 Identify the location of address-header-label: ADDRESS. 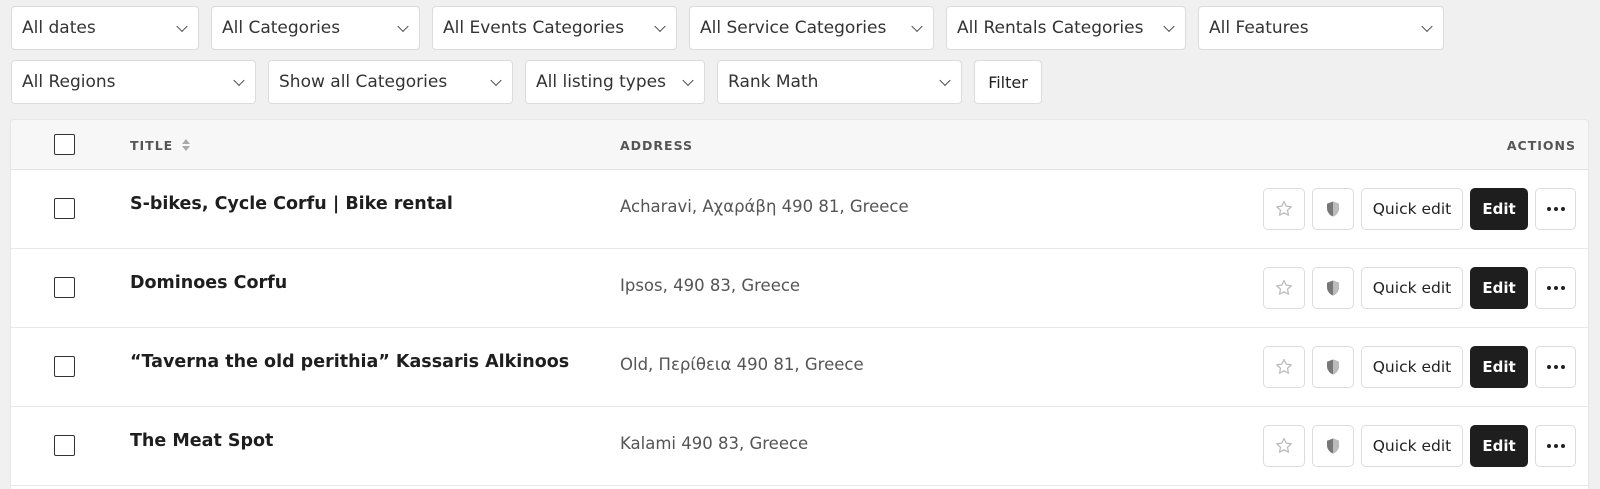
(657, 145).